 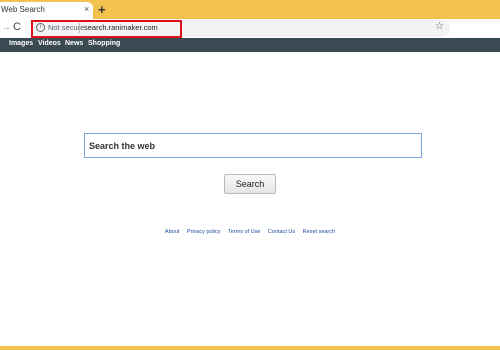 What do you see at coordinates (244, 232) in the screenshot?
I see `footer-link-terms: Terms of Use` at bounding box center [244, 232].